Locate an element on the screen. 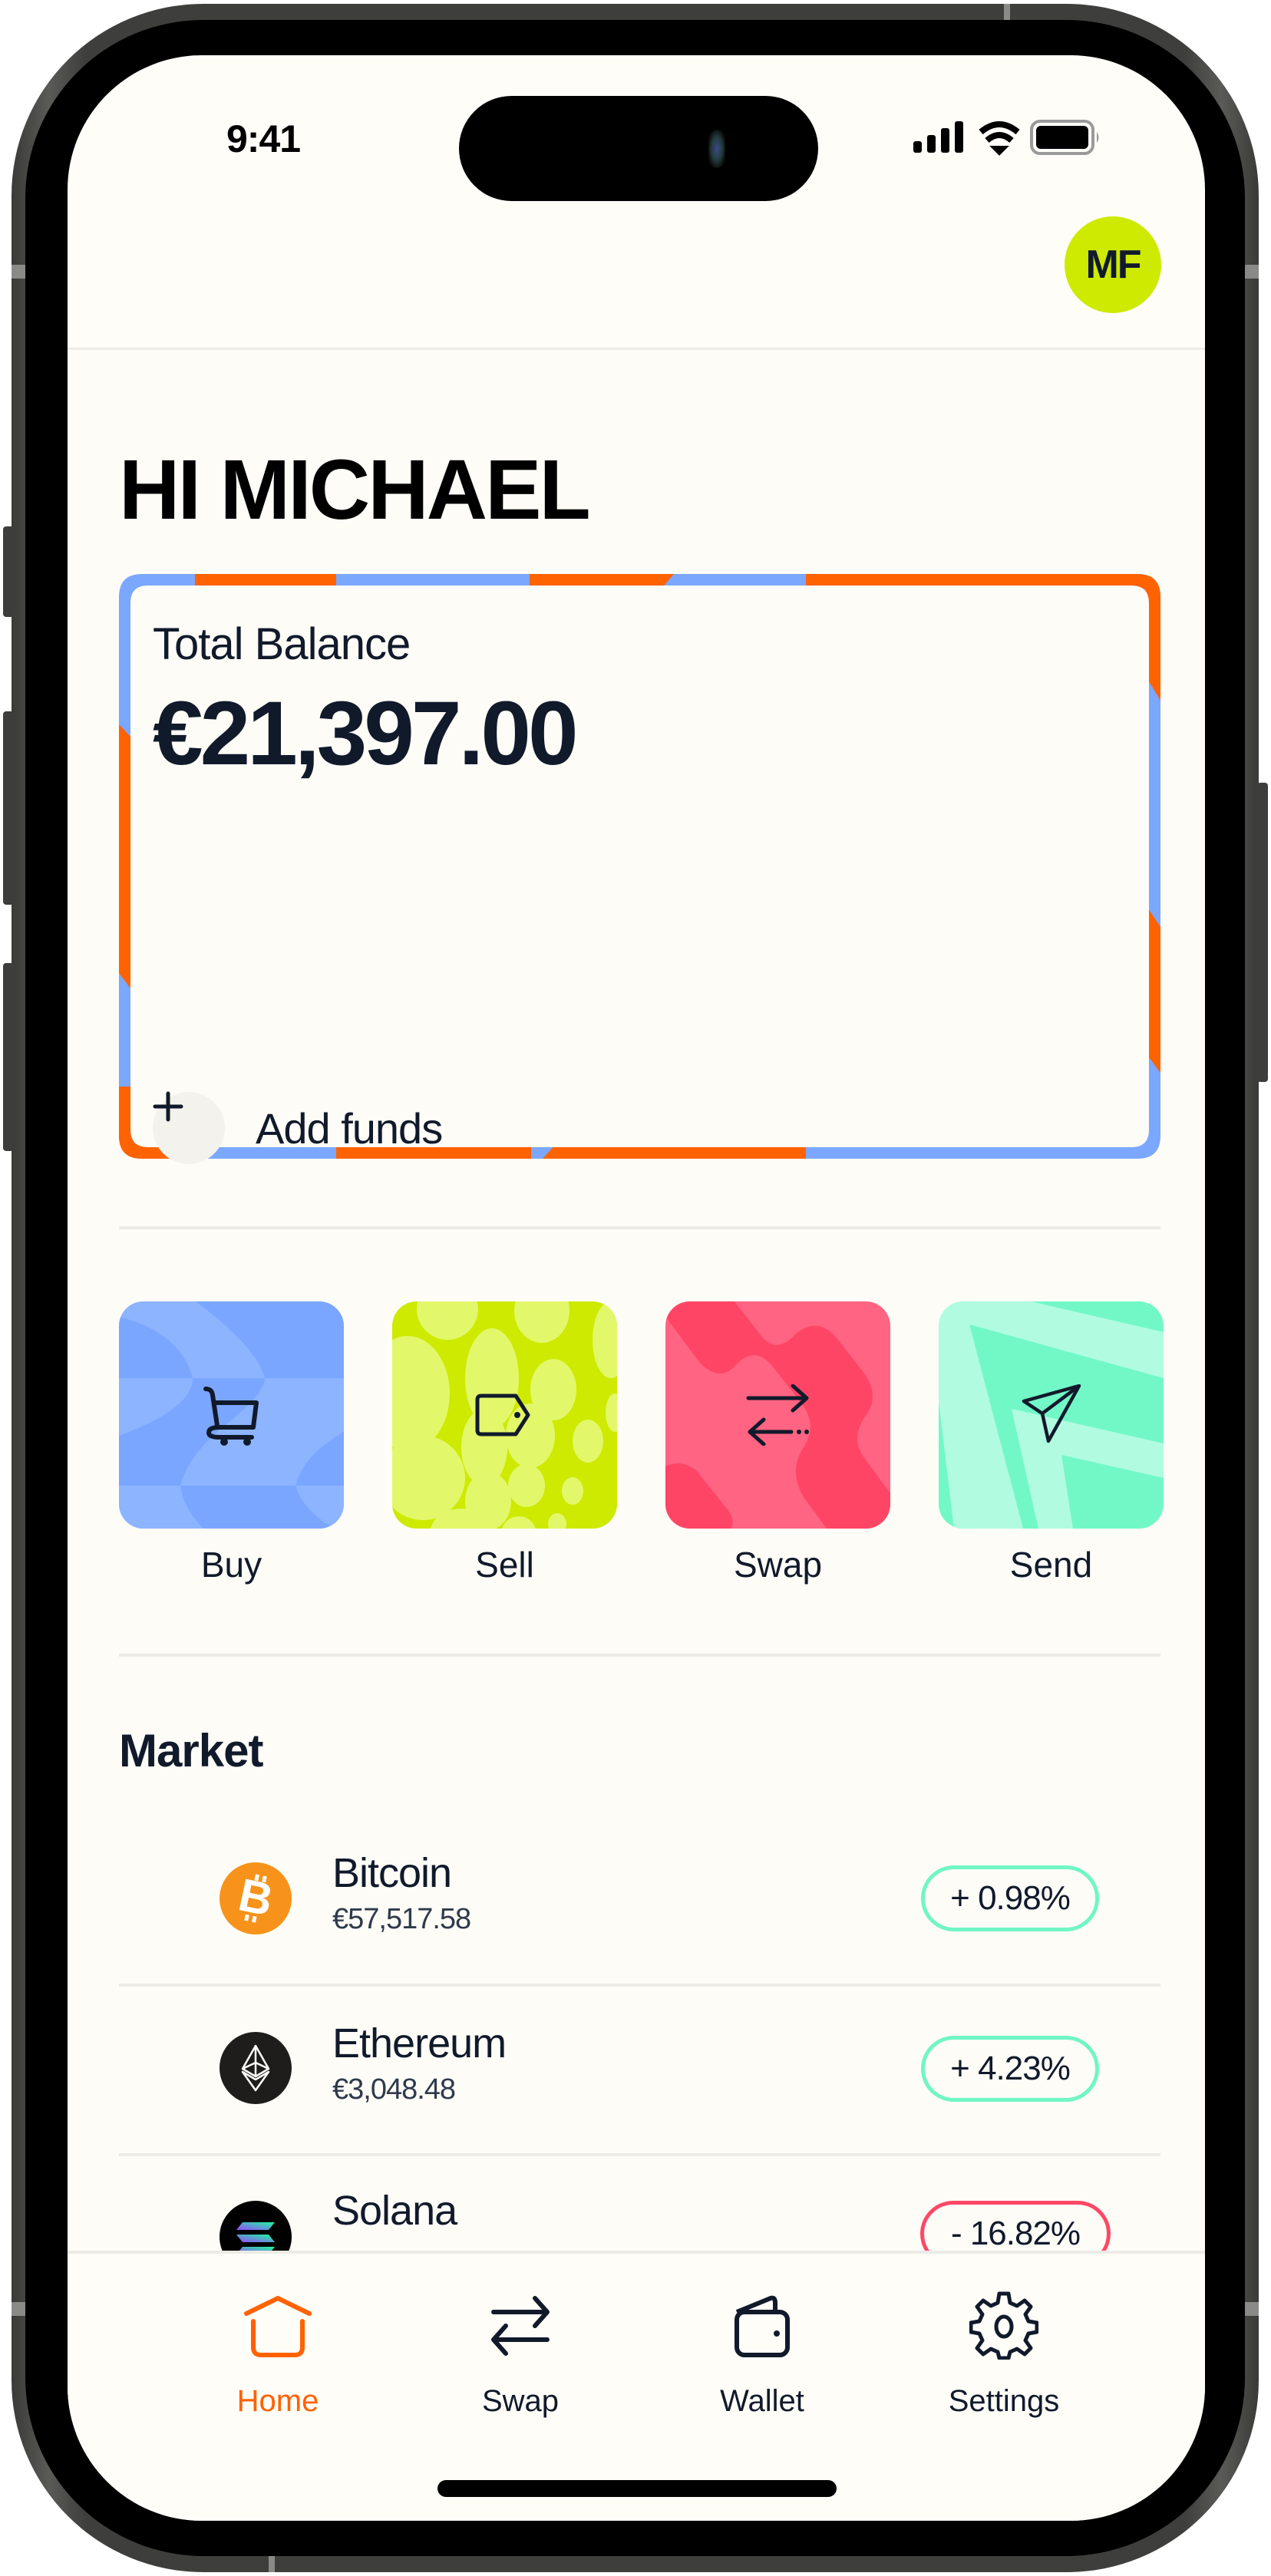  buy-tile is located at coordinates (231, 1415).